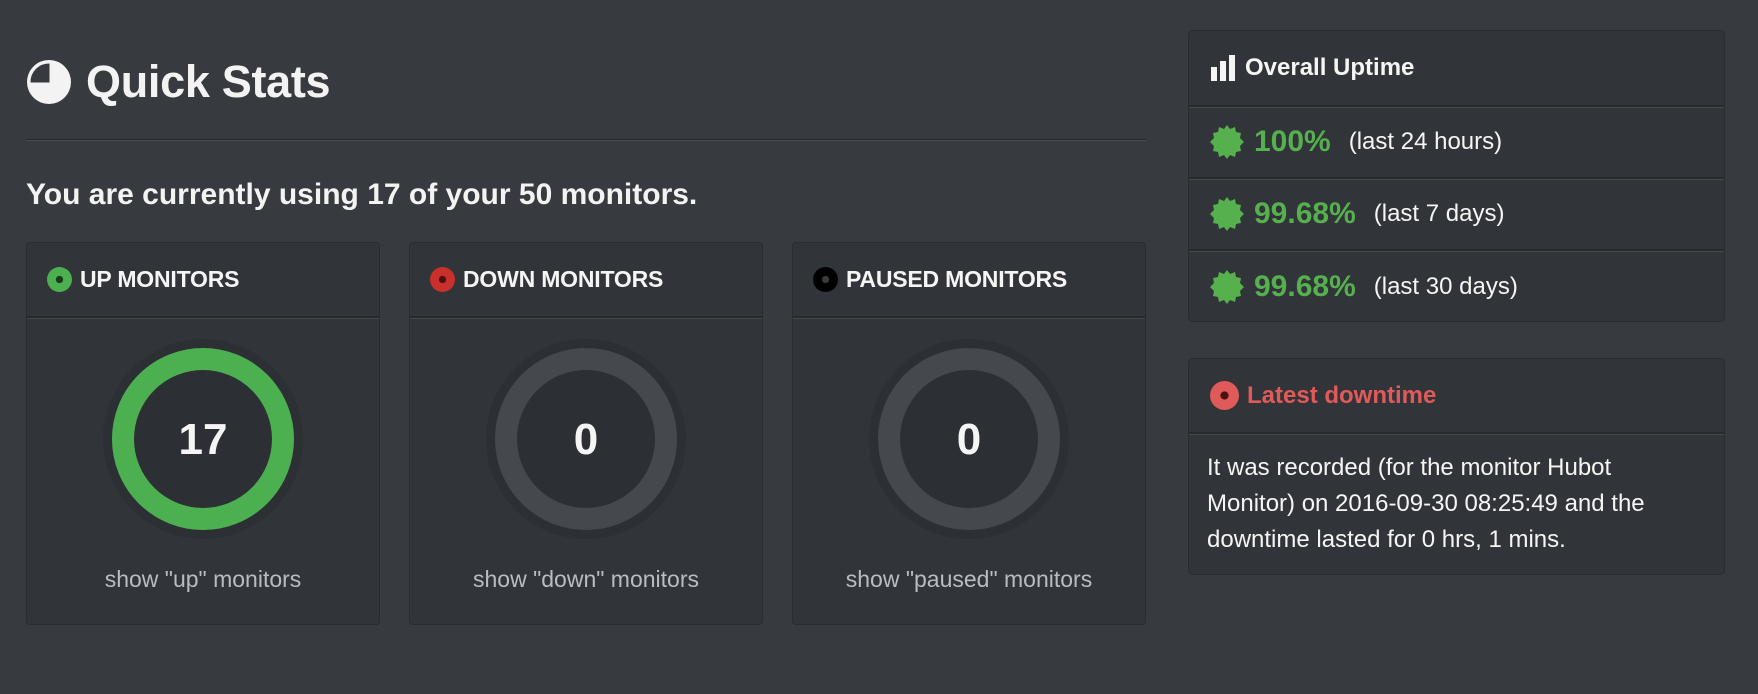 This screenshot has width=1758, height=694. What do you see at coordinates (203, 579) in the screenshot?
I see `show-up-monitors-link: show "up" monitors` at bounding box center [203, 579].